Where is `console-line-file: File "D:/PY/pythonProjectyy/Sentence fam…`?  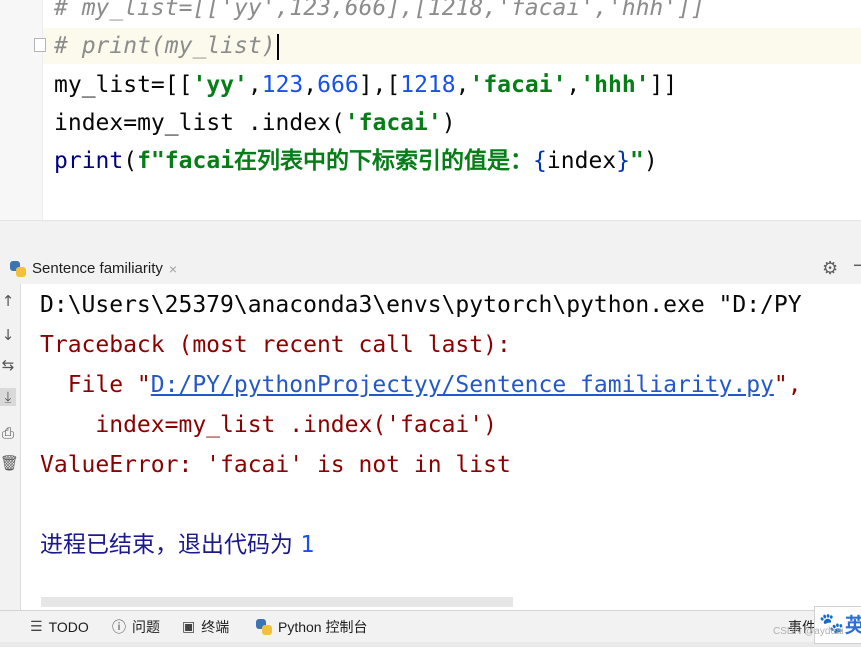 console-line-file: File "D:/PY/pythonProjectyy/Sentence fam… is located at coordinates (421, 385).